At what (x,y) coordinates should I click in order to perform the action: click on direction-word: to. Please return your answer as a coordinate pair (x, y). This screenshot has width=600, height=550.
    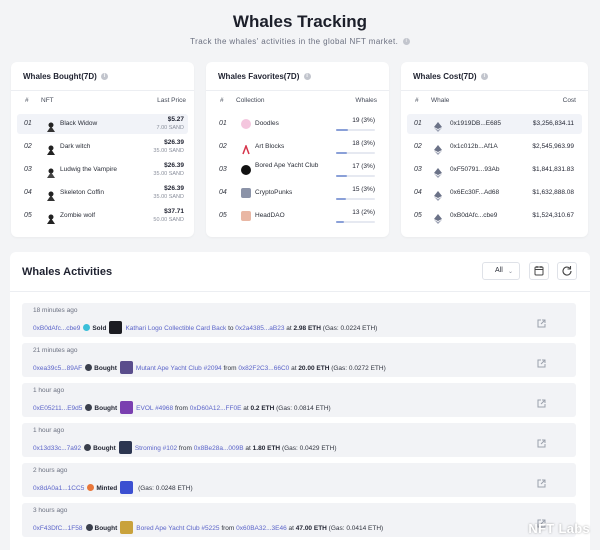
    Looking at the image, I should click on (231, 328).